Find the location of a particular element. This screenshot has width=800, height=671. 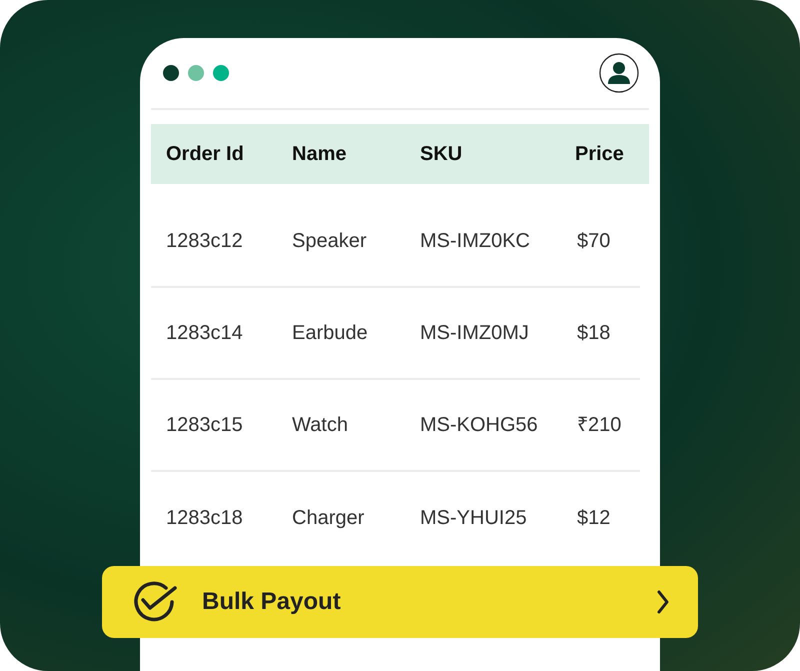

table-cell-text: MS-YHUI25 is located at coordinates (474, 518).